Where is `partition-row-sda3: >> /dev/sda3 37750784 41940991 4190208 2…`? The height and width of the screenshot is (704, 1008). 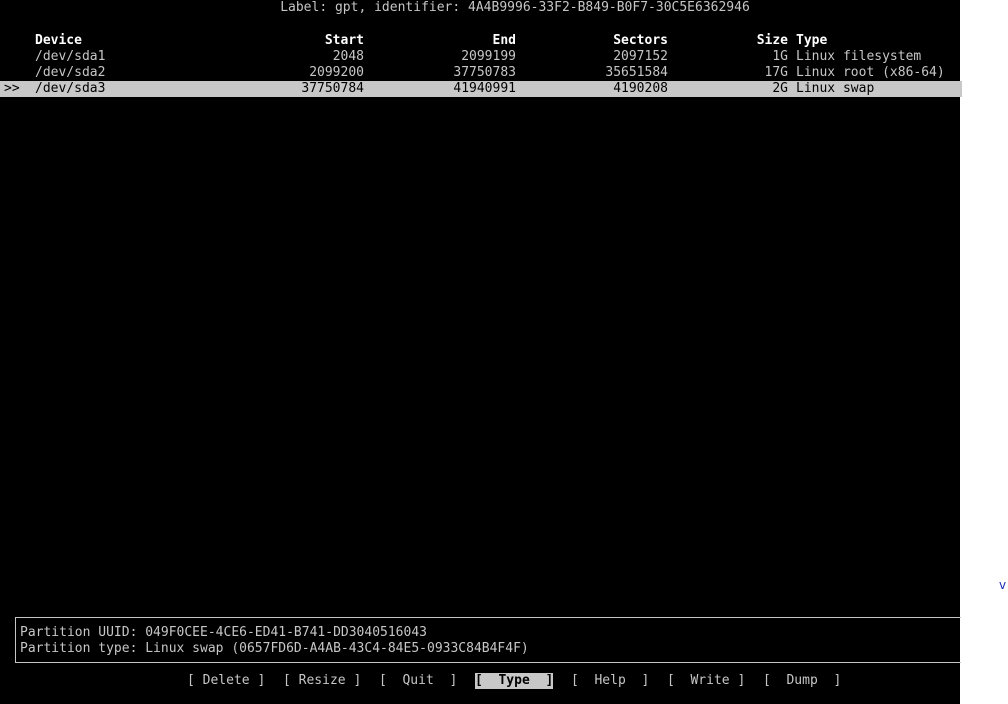
partition-row-sda3: >> /dev/sda3 37750784 41940991 4190208 2… is located at coordinates (481, 89).